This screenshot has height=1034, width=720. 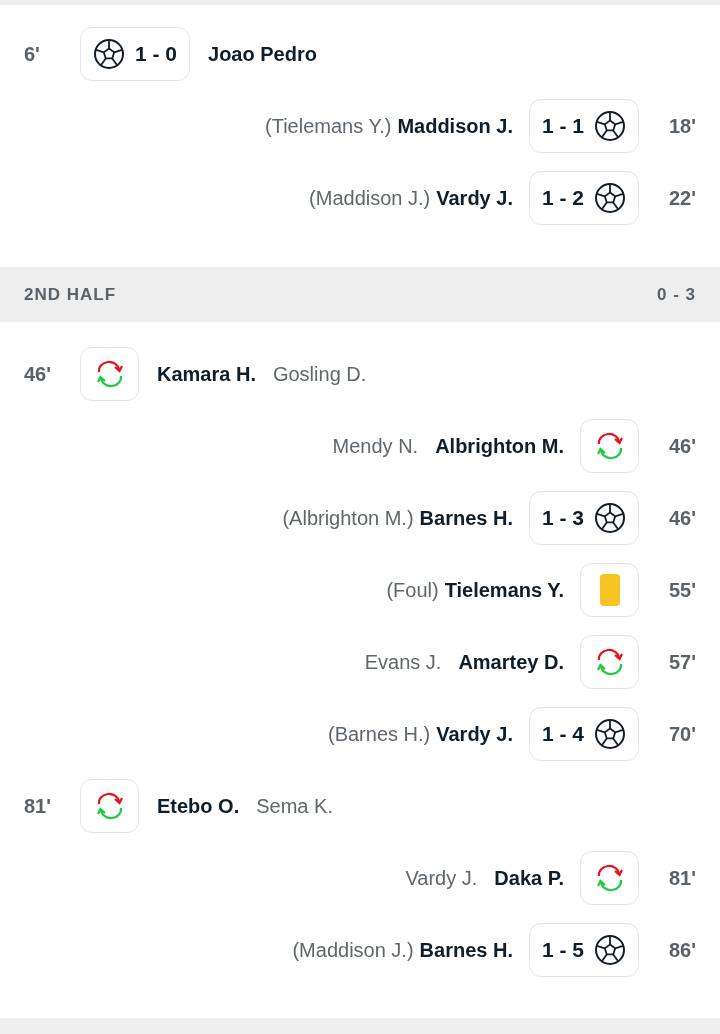 I want to click on score-text: 1 - 2, so click(x=562, y=198).